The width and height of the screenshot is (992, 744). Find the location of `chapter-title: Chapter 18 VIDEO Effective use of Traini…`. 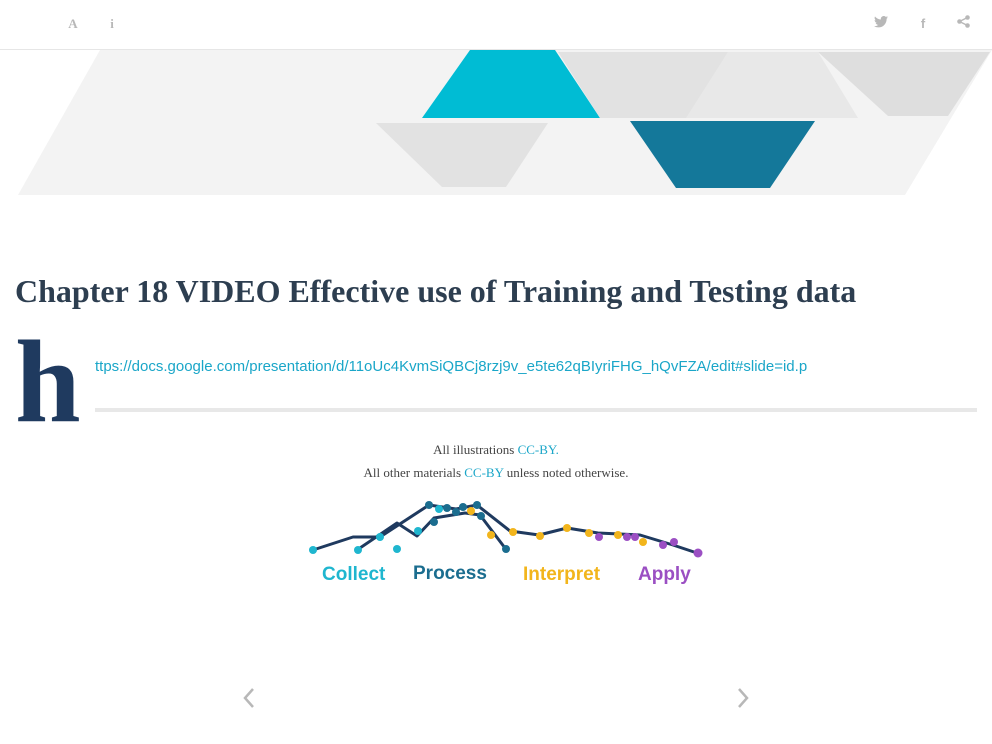

chapter-title: Chapter 18 VIDEO Effective use of Traini… is located at coordinates (436, 291).